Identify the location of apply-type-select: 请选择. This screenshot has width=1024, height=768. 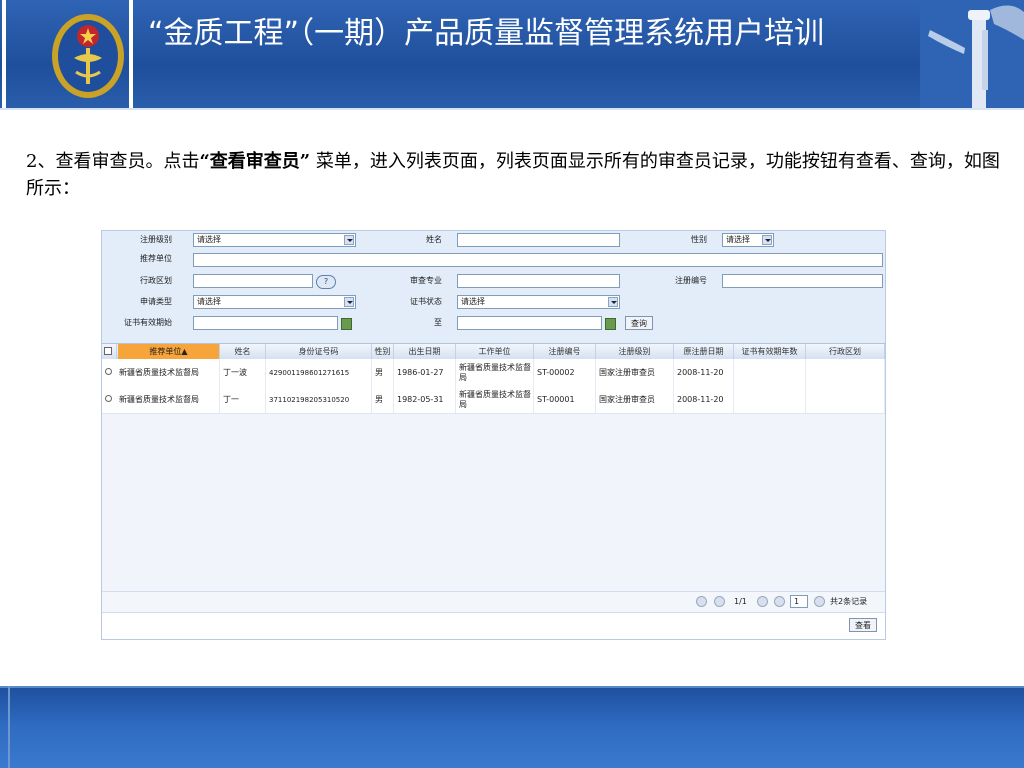
(274, 302).